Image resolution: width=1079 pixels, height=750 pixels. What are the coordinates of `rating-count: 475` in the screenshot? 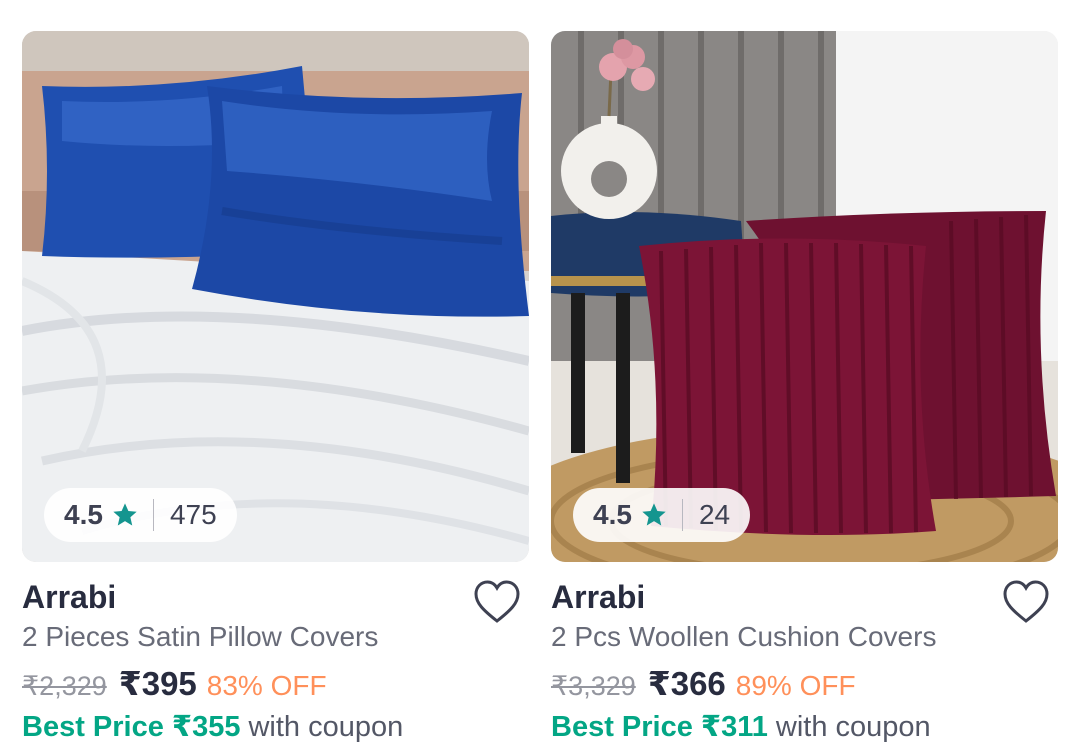 It's located at (193, 514).